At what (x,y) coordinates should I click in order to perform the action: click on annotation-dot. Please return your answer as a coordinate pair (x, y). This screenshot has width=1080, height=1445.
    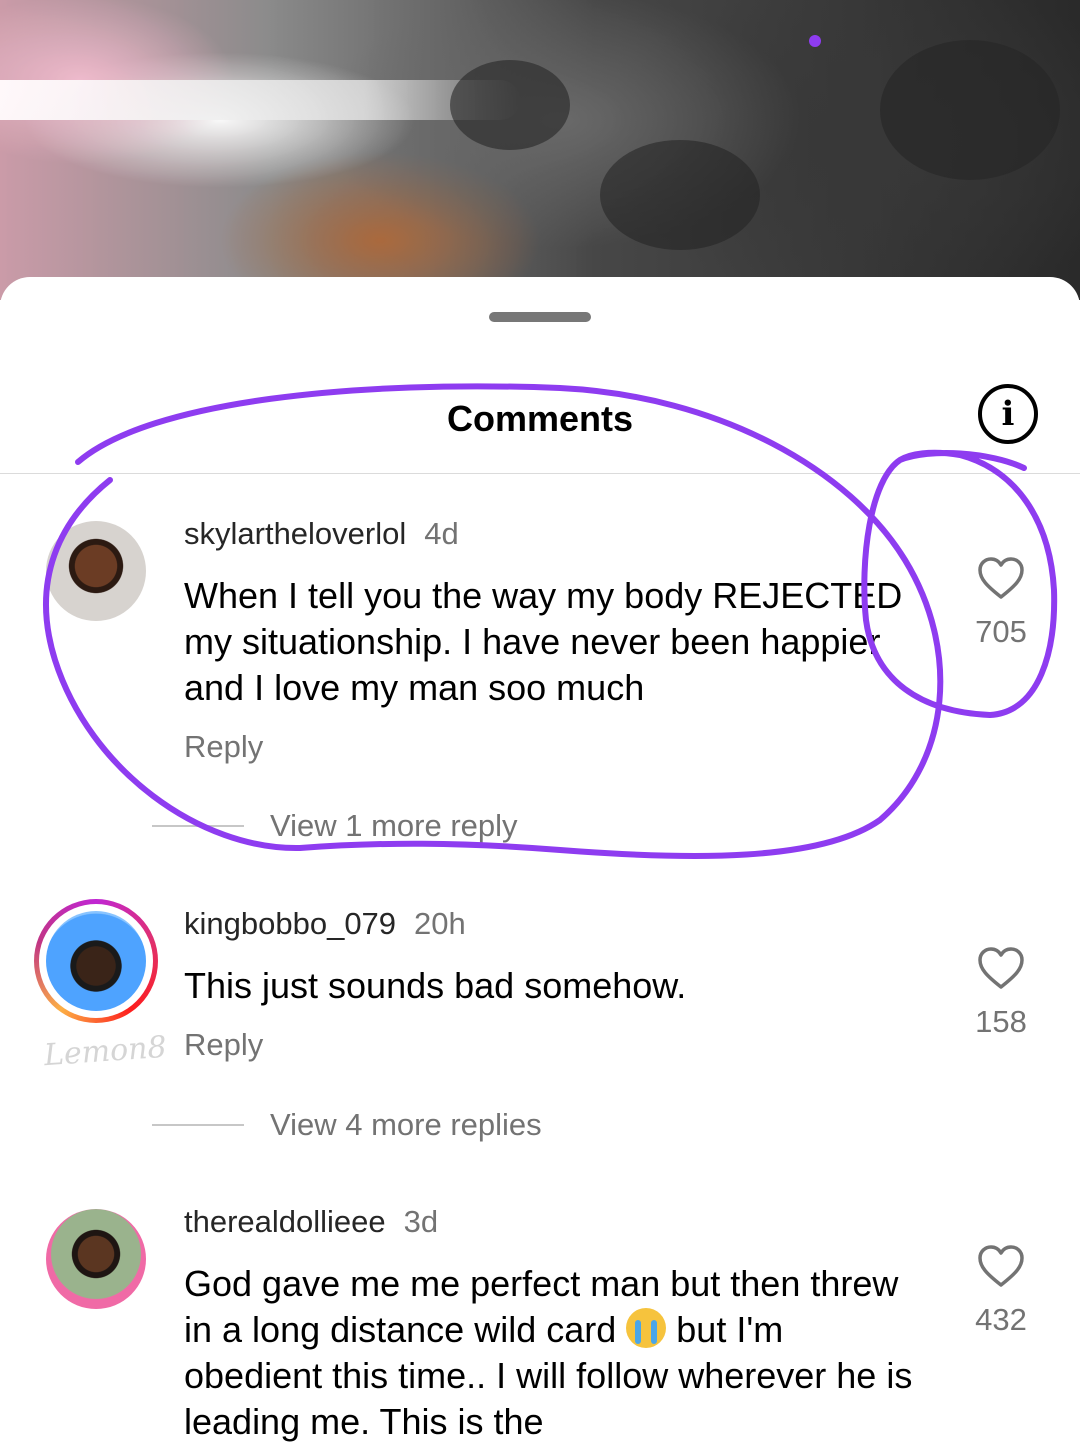
    Looking at the image, I should click on (815, 41).